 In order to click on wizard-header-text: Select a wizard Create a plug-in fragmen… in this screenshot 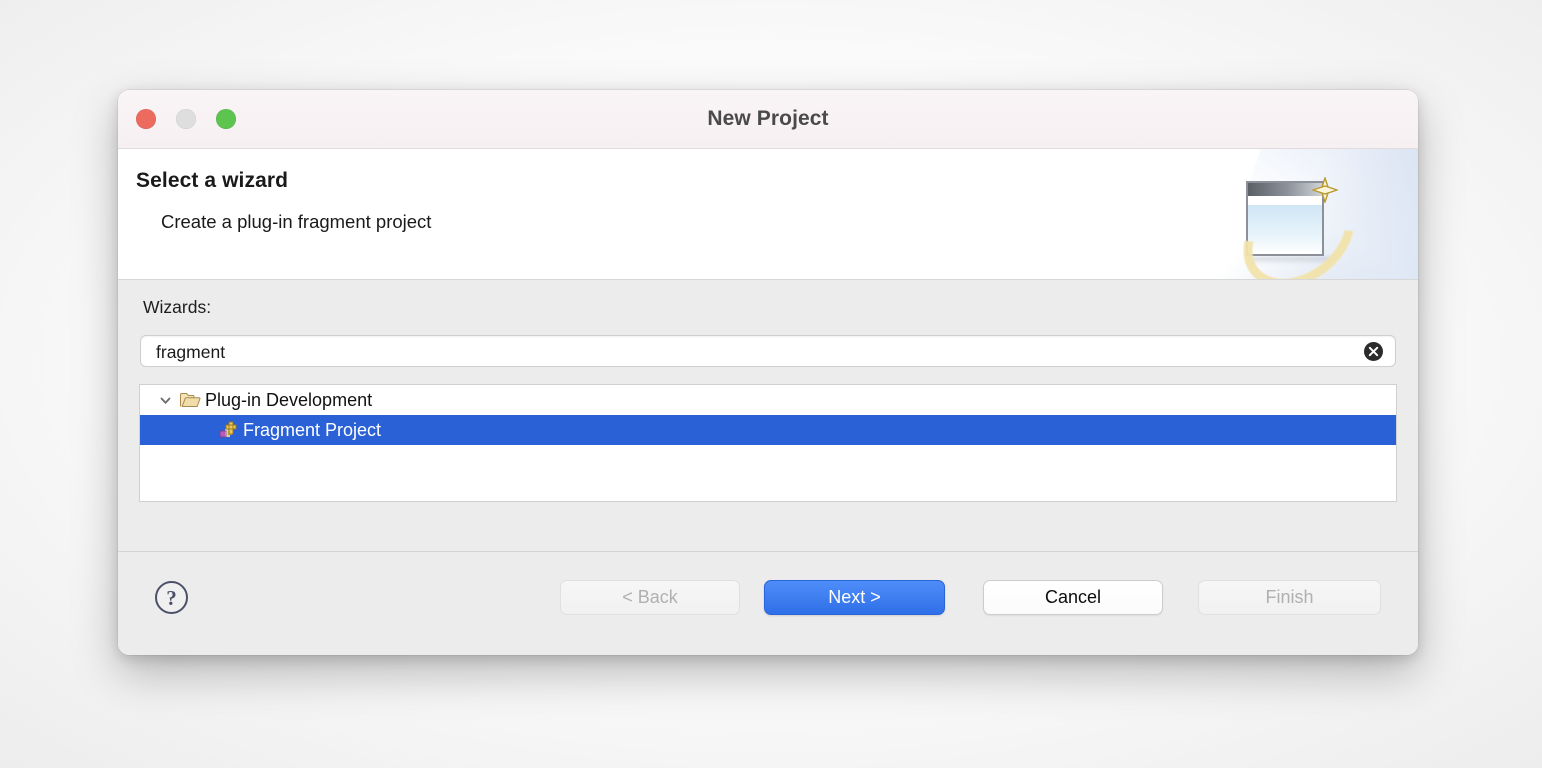, I will do `click(283, 201)`.